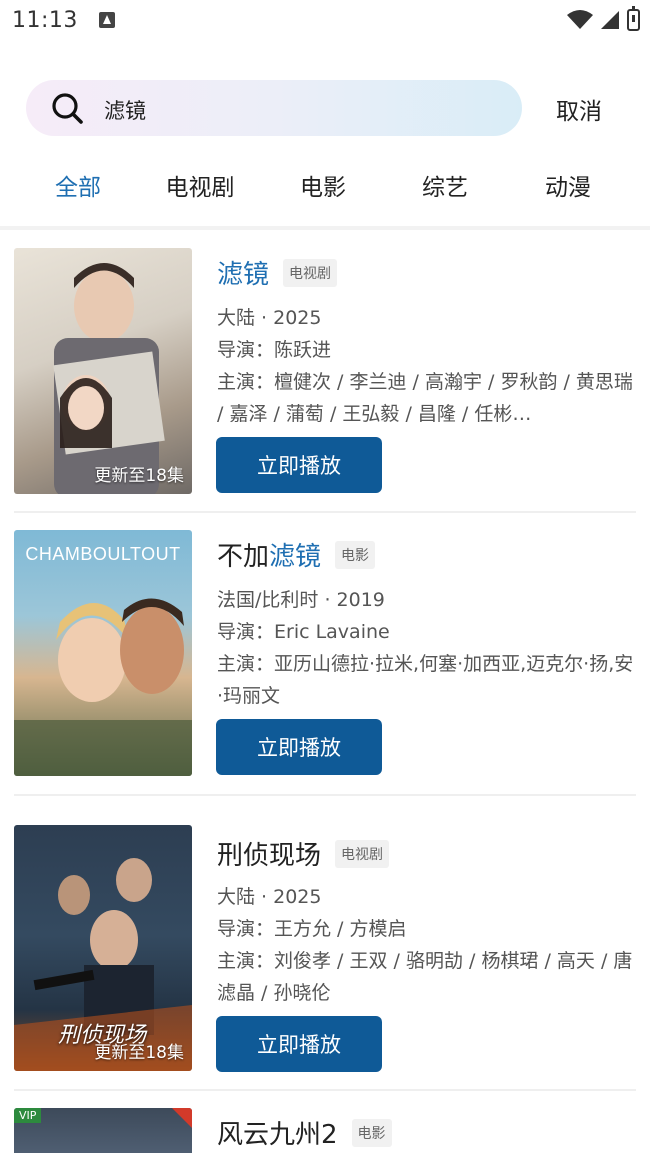 This screenshot has height=1153, width=650. What do you see at coordinates (243, 272) in the screenshot?
I see `result-title: 滤镜` at bounding box center [243, 272].